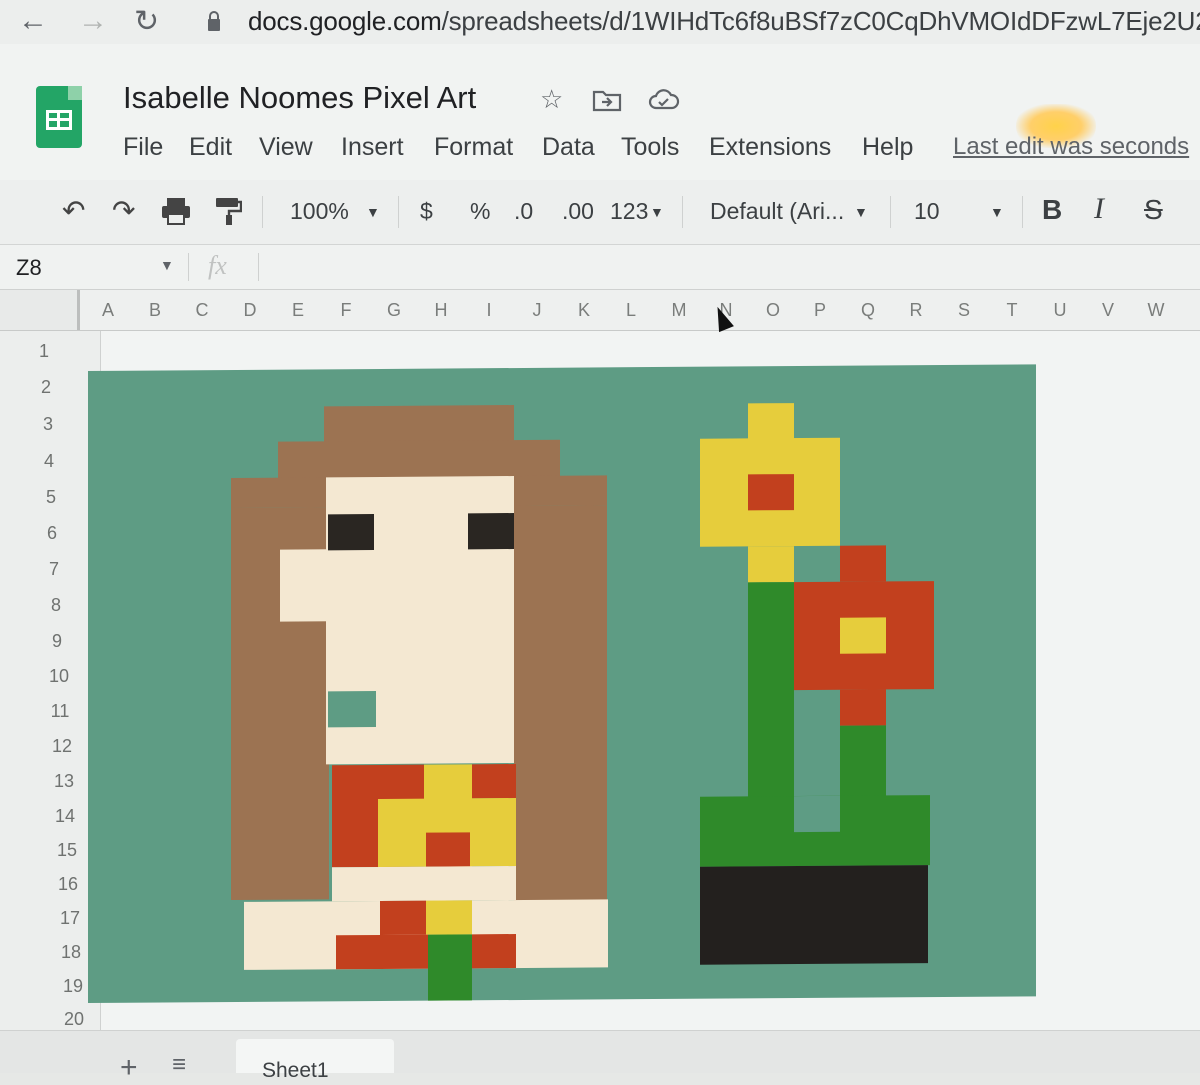  What do you see at coordinates (863, 563) in the screenshot?
I see `red-flower` at bounding box center [863, 563].